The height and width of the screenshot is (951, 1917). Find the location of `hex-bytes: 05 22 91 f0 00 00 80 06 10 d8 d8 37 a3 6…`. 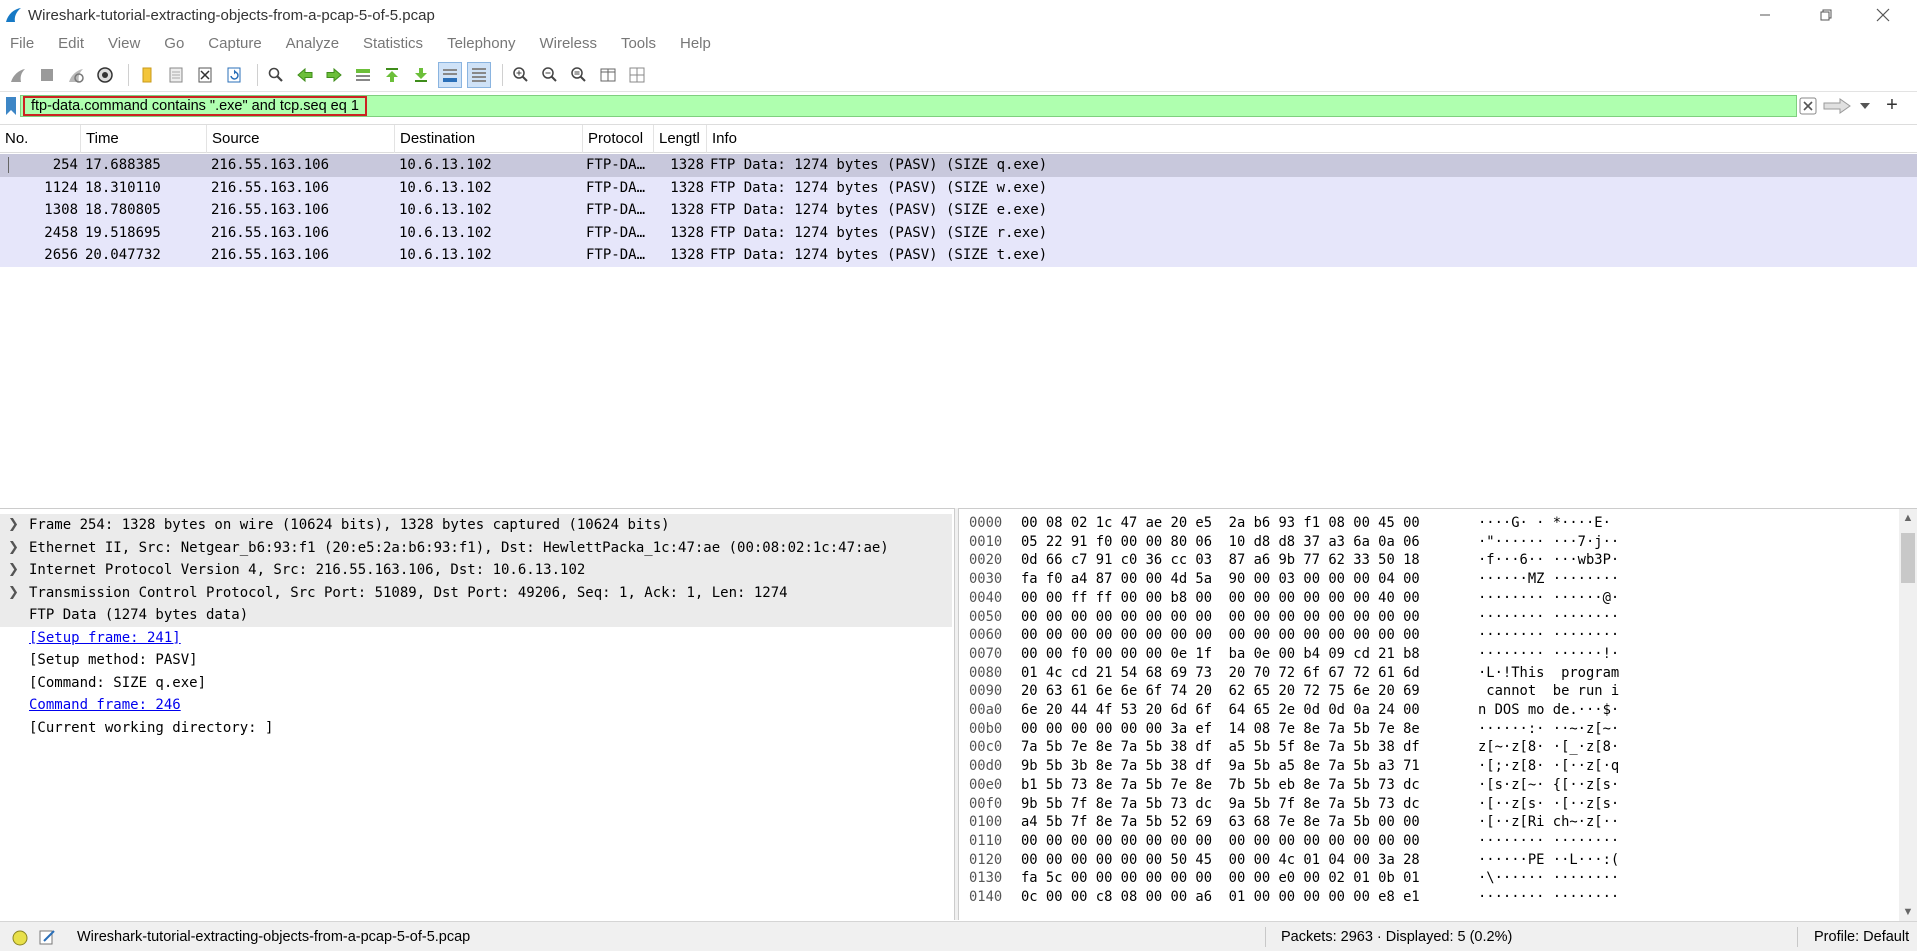

hex-bytes: 05 22 91 f0 00 00 80 06 10 d8 d8 37 a3 6… is located at coordinates (1220, 542).